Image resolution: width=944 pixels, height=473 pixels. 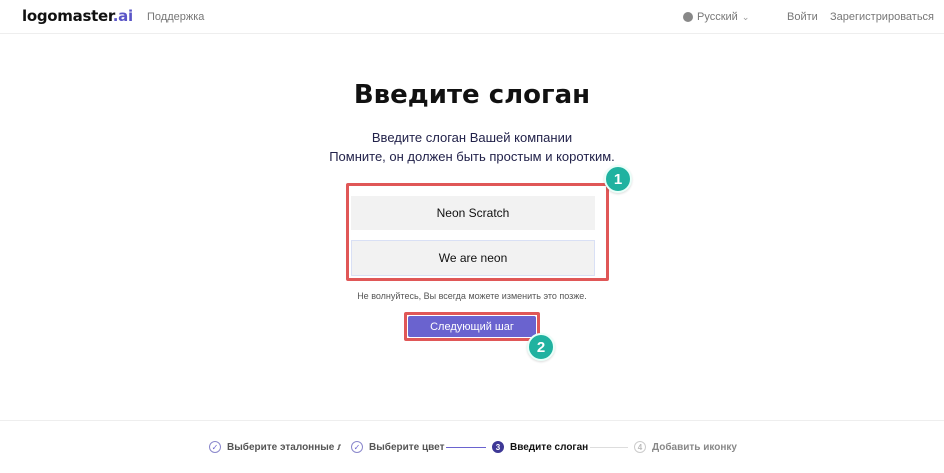 I want to click on language-label: Русский, so click(x=717, y=17).